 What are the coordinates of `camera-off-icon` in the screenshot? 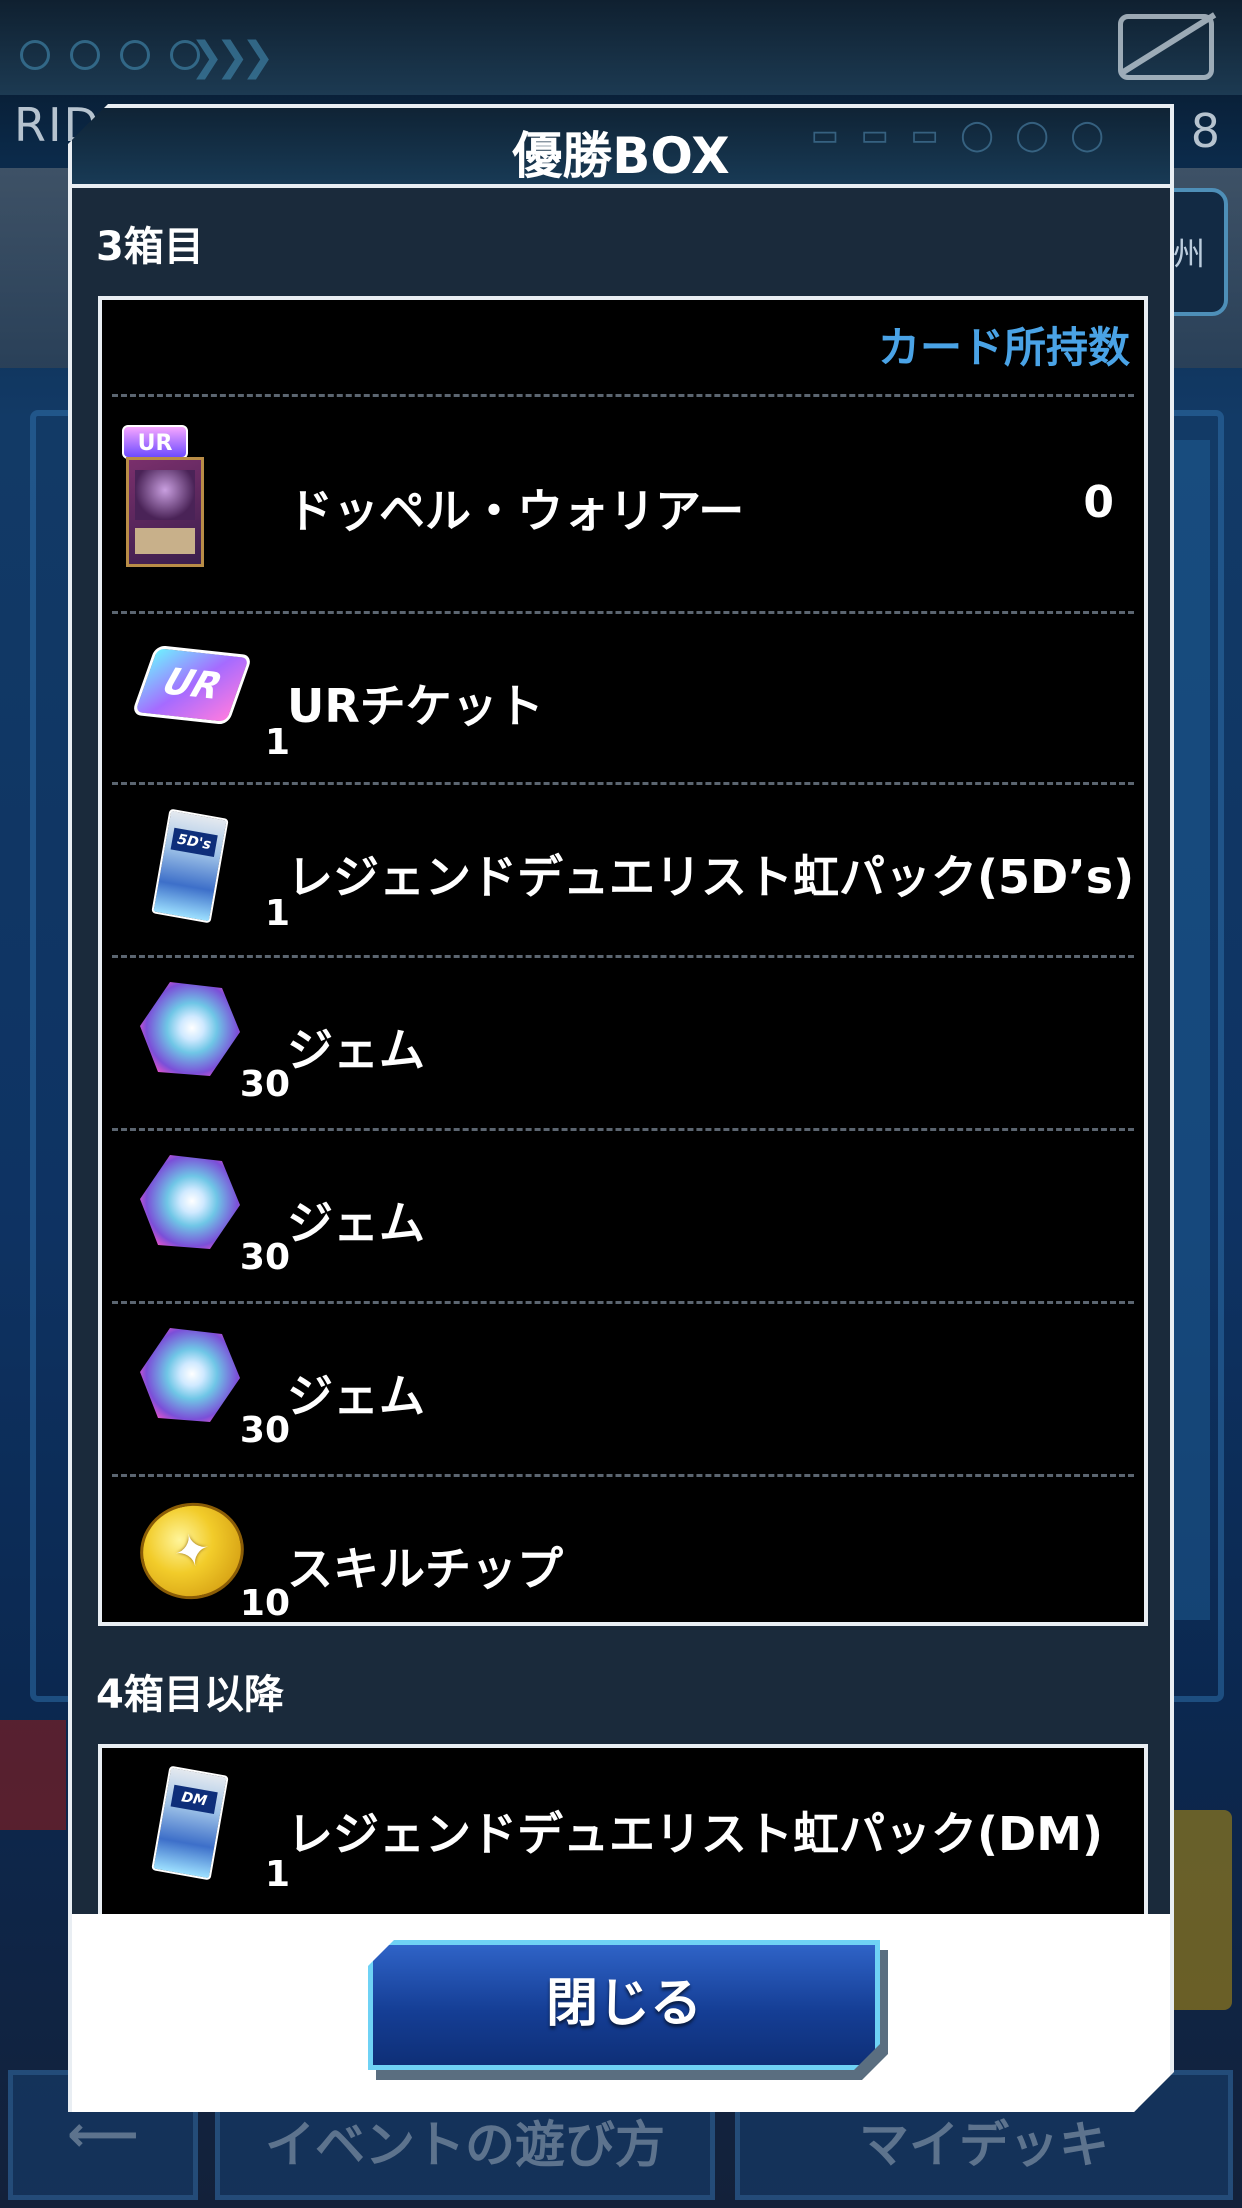 It's located at (1166, 47).